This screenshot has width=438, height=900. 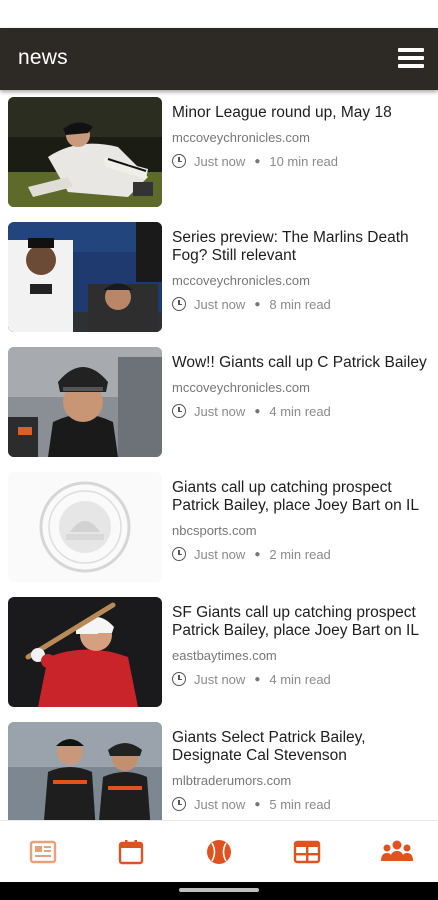 I want to click on table-icon, so click(x=307, y=852).